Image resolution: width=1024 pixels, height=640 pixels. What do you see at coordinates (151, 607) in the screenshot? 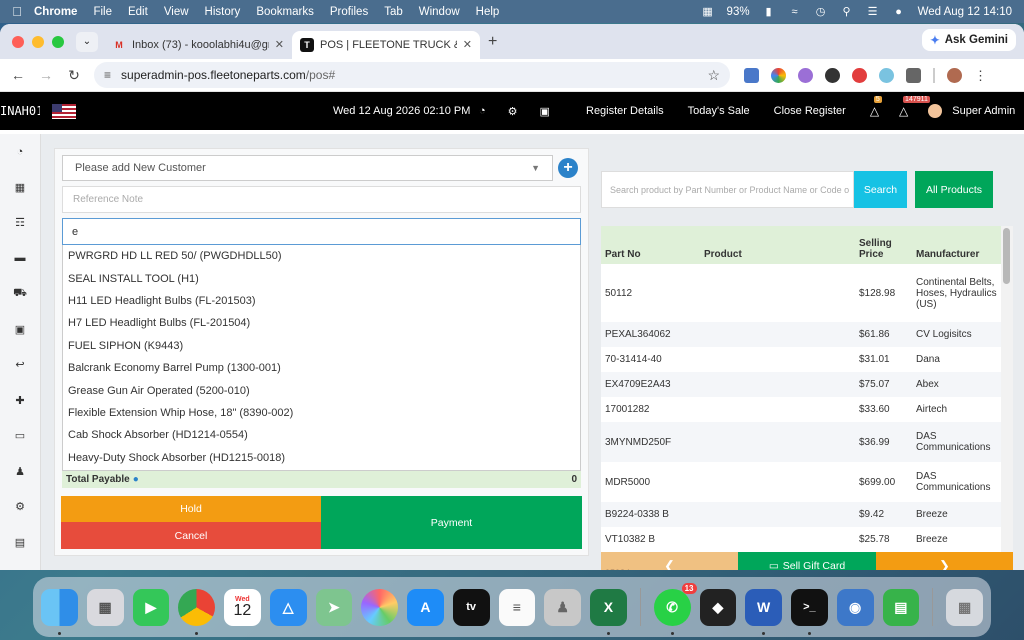
I see `facetime-icon: ▶` at bounding box center [151, 607].